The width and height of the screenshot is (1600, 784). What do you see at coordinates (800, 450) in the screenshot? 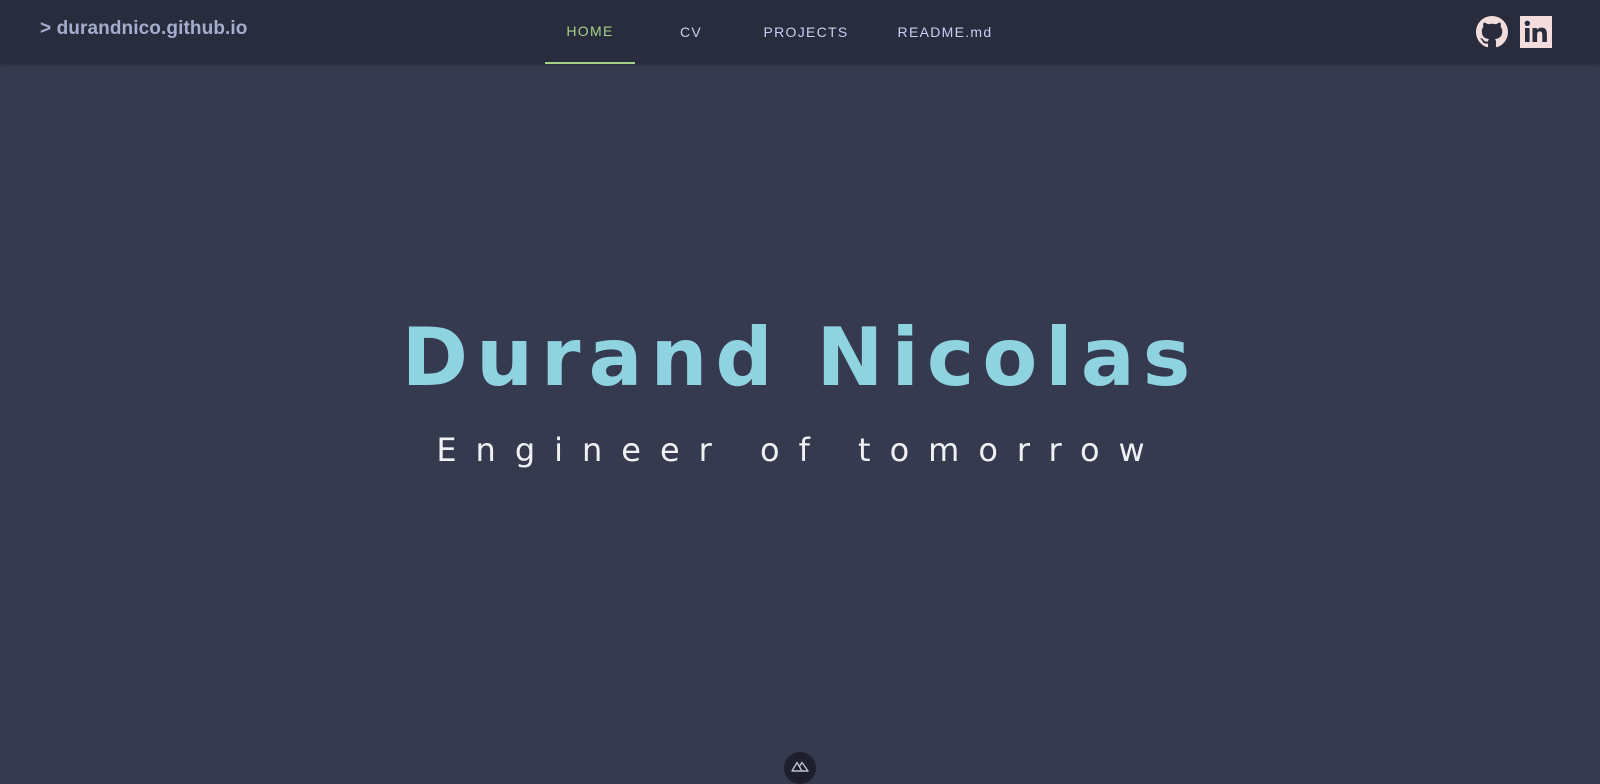
I see `hero-tagline: Engineer of tomorrow` at bounding box center [800, 450].